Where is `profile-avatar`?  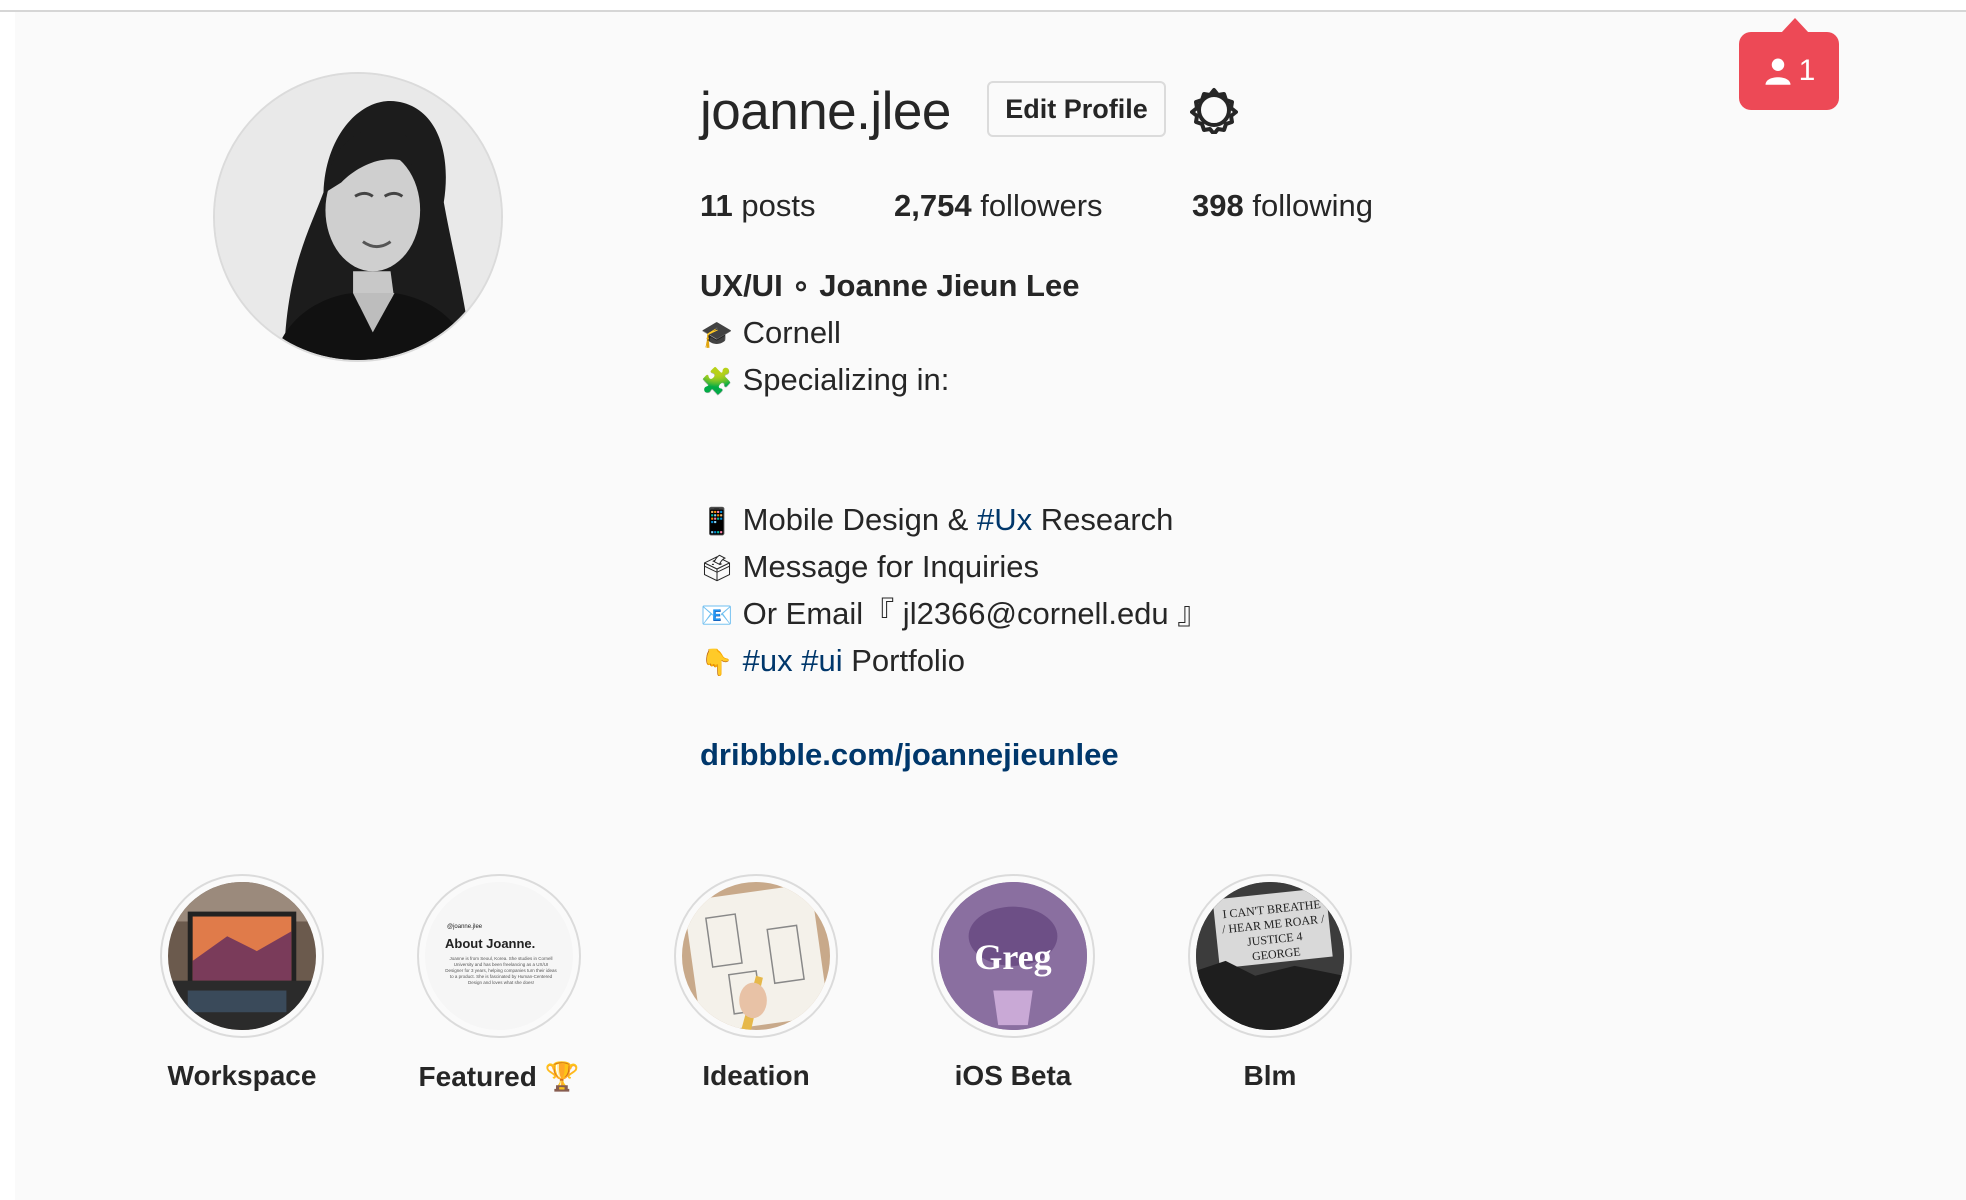 profile-avatar is located at coordinates (358, 217).